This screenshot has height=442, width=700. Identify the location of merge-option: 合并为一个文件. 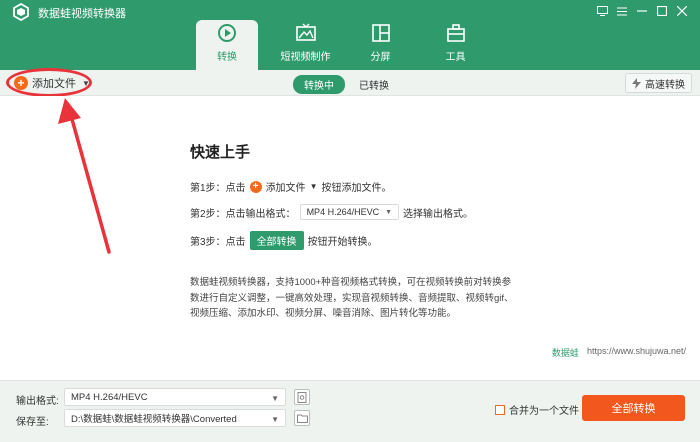
(537, 409).